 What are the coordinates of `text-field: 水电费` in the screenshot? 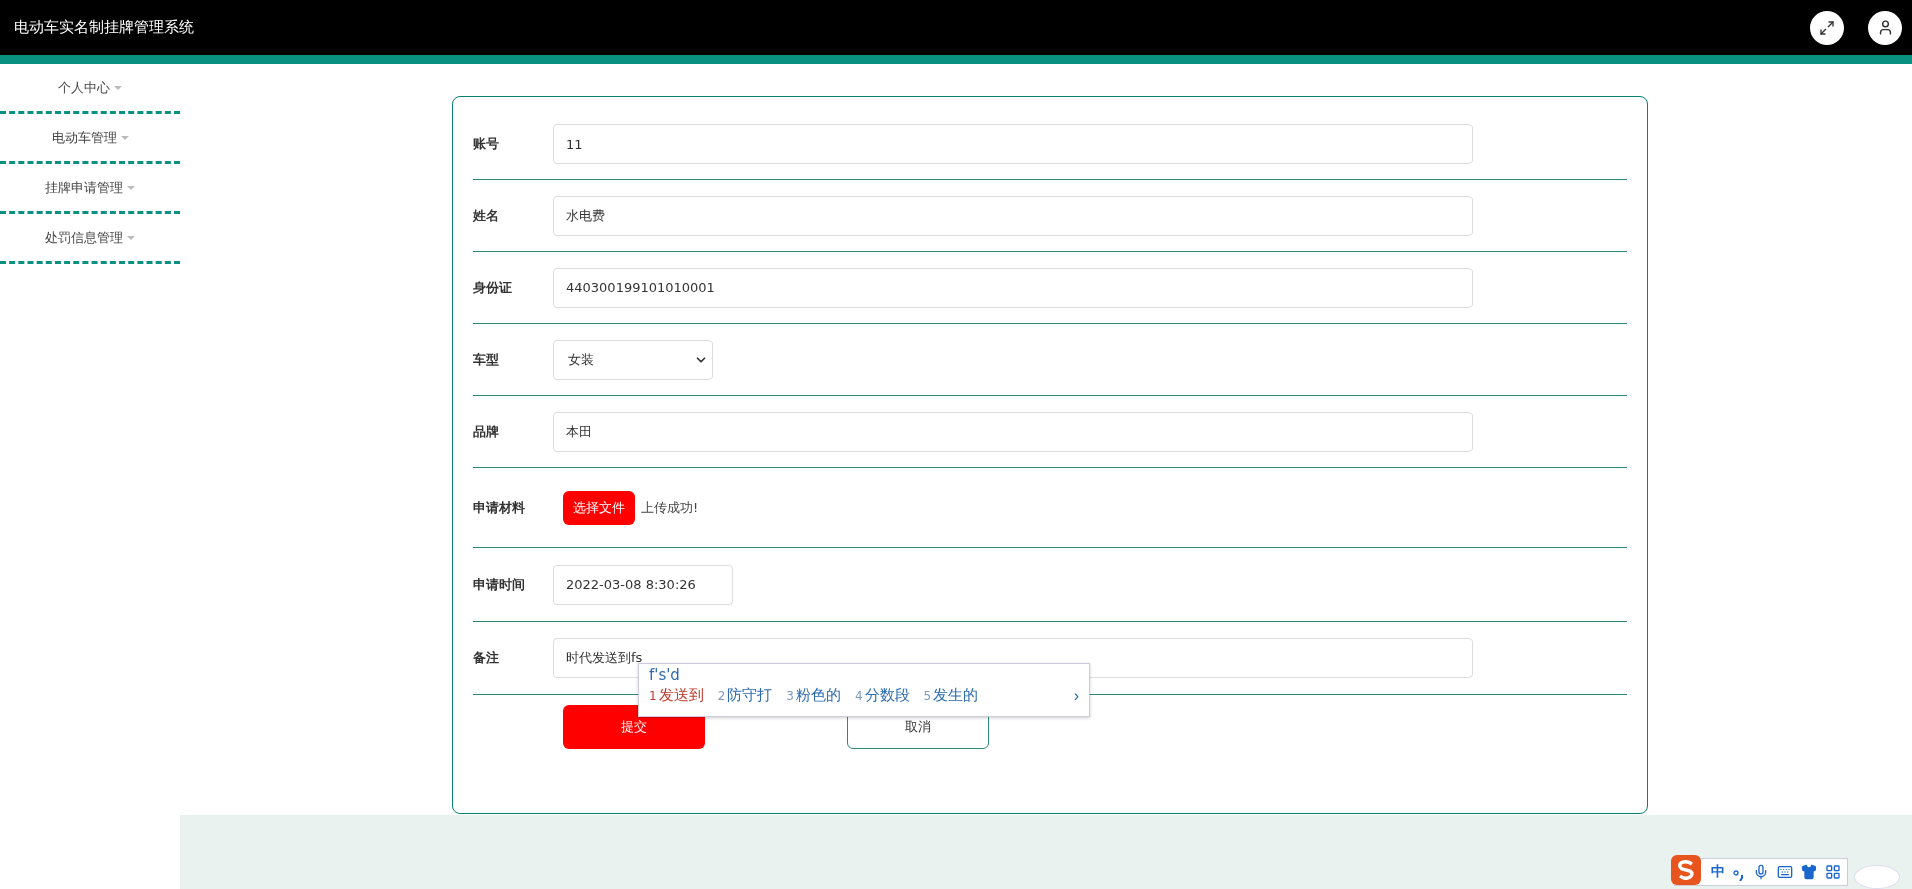 It's located at (1013, 215).